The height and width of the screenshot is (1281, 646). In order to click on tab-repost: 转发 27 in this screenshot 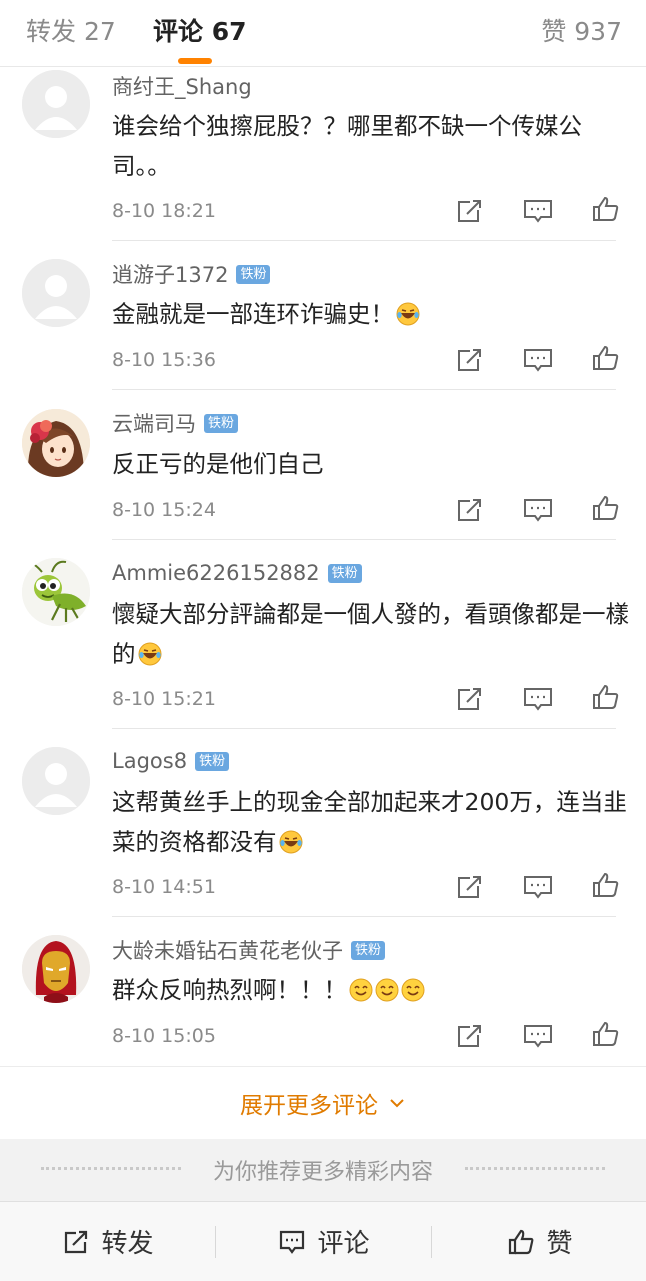, I will do `click(71, 30)`.